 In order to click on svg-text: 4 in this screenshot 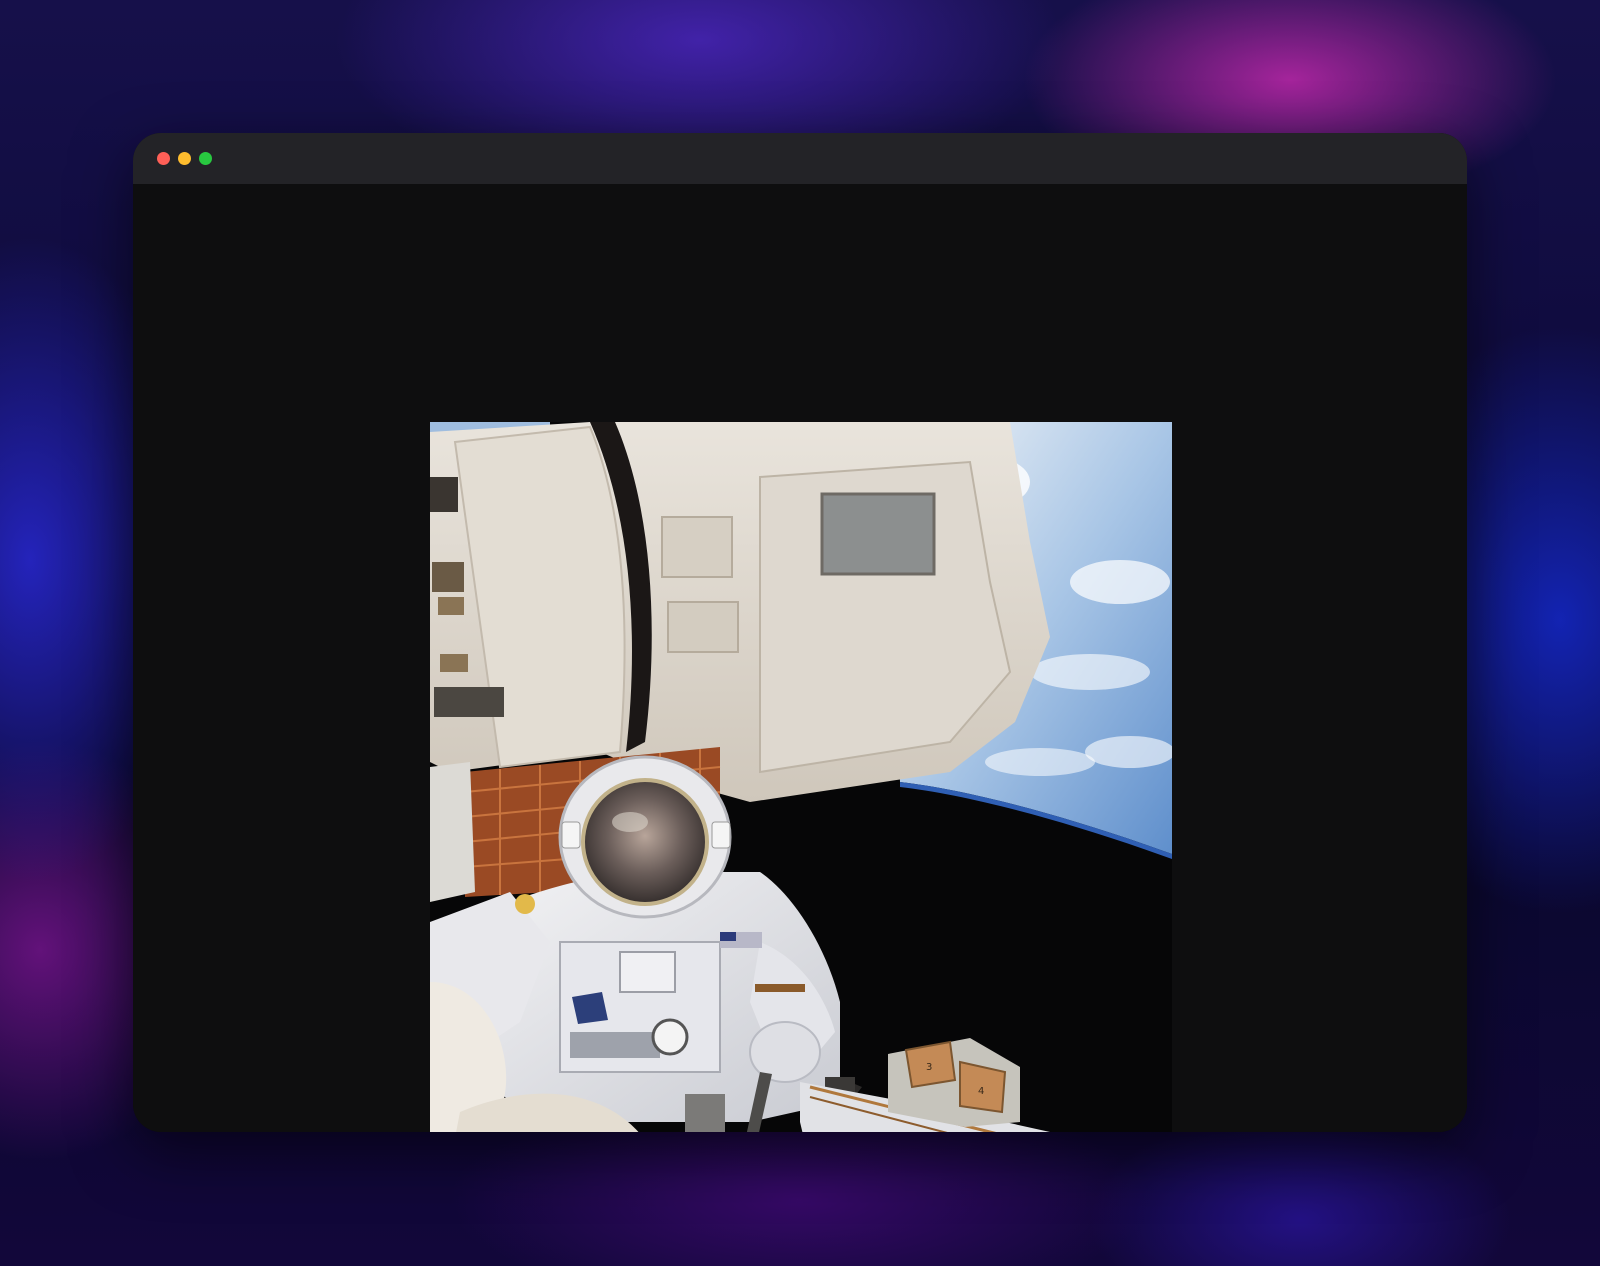, I will do `click(981, 1091)`.